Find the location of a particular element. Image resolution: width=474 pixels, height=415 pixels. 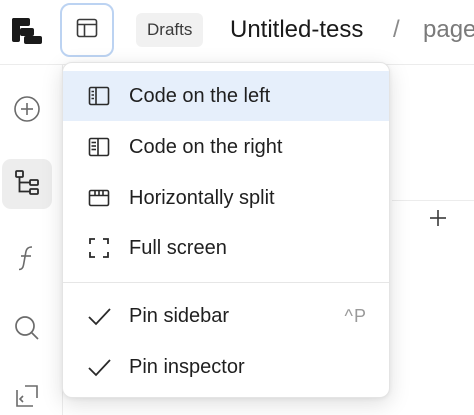

rail-function-button is located at coordinates (27, 260).